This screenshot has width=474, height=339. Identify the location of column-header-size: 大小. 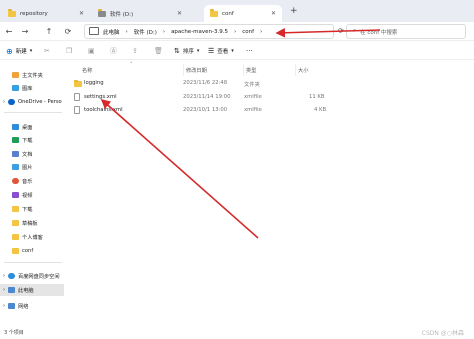
(301, 70).